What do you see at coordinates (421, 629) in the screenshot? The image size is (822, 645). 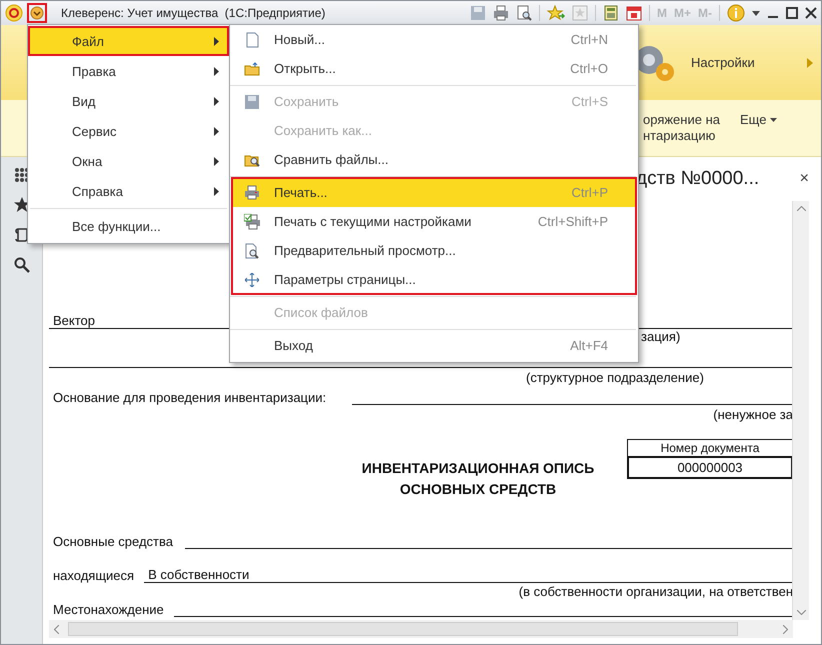 I see `horizontal-scrollbar` at bounding box center [421, 629].